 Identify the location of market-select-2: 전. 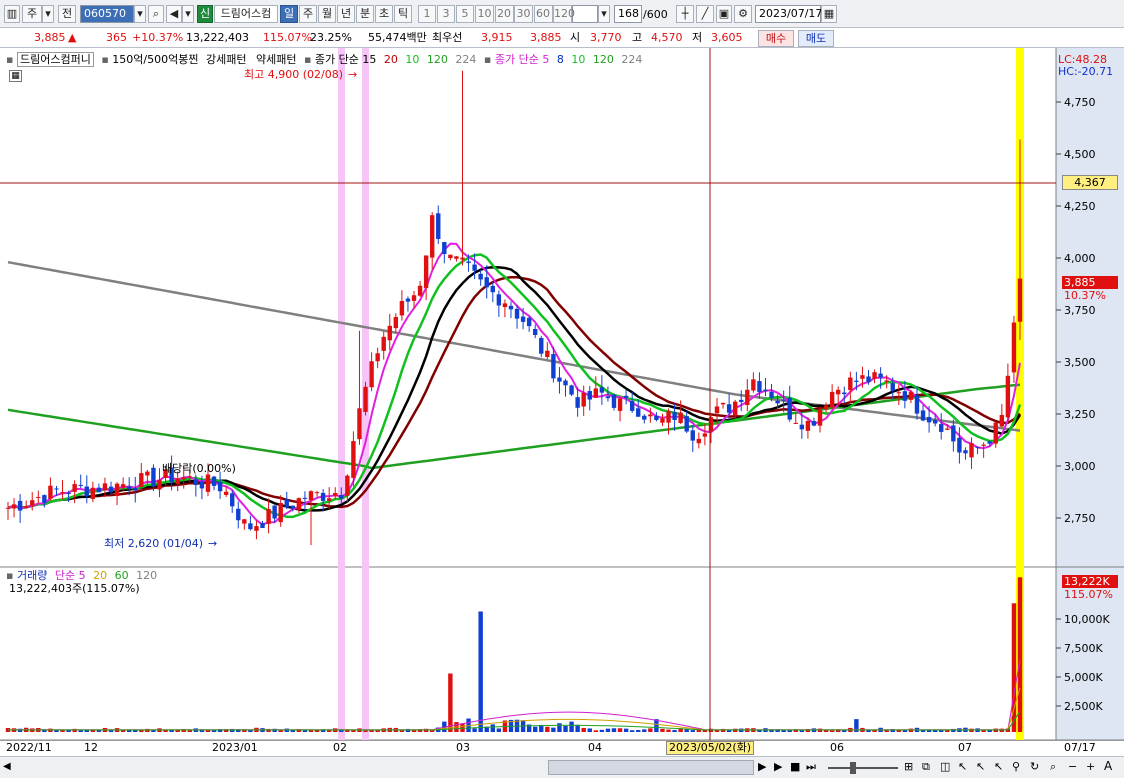
(67, 14).